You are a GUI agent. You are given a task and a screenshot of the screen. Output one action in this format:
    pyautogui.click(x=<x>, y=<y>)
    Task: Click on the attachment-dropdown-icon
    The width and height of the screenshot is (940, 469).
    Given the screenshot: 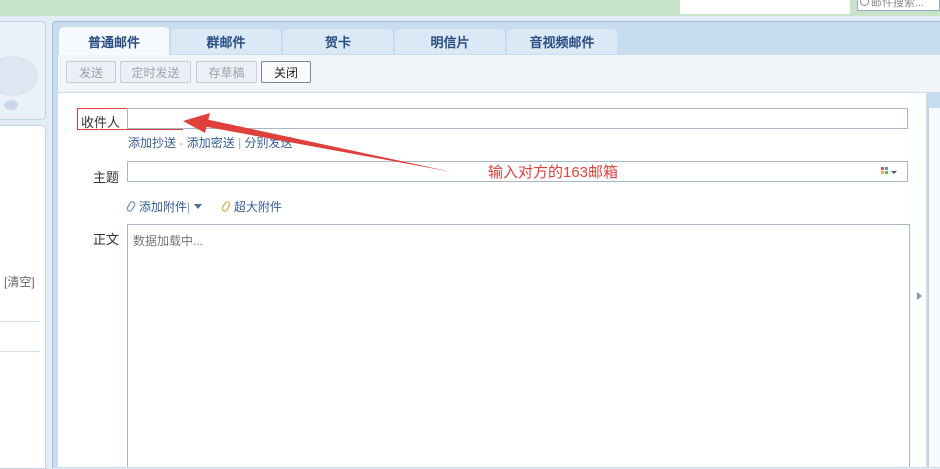 What is the action you would take?
    pyautogui.click(x=198, y=206)
    